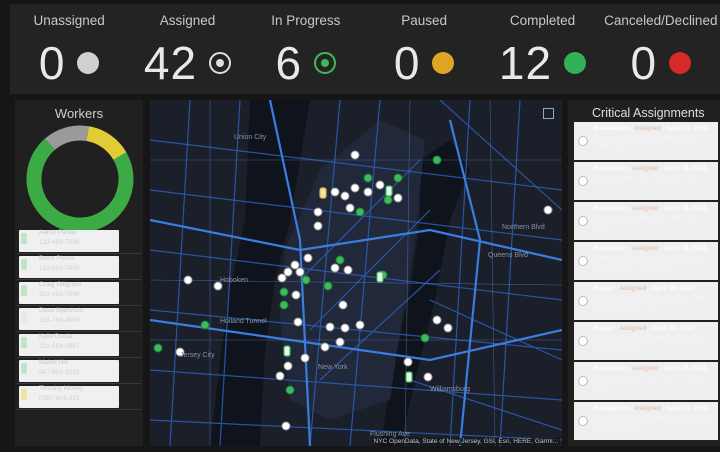 This screenshot has width=720, height=452. I want to click on stat-value: 0, so click(407, 63).